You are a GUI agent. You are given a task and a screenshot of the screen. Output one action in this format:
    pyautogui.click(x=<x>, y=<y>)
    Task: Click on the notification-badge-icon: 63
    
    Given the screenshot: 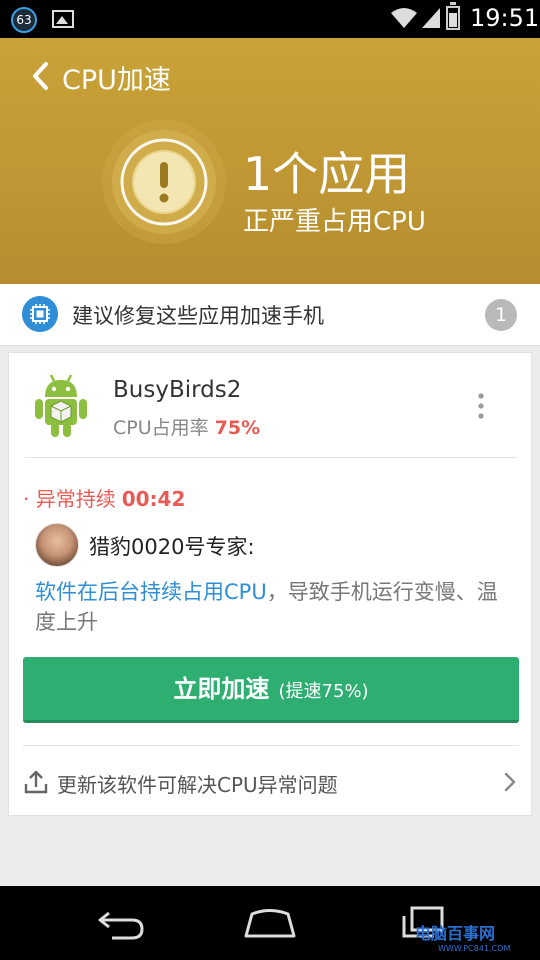 What is the action you would take?
    pyautogui.click(x=24, y=20)
    